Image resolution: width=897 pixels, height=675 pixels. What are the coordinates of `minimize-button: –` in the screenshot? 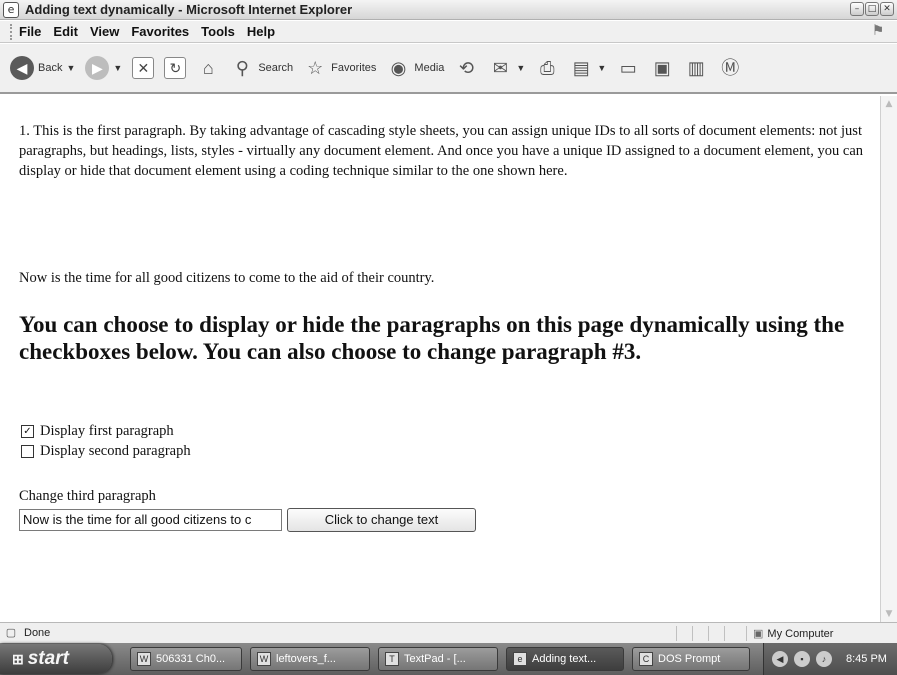 It's located at (857, 9).